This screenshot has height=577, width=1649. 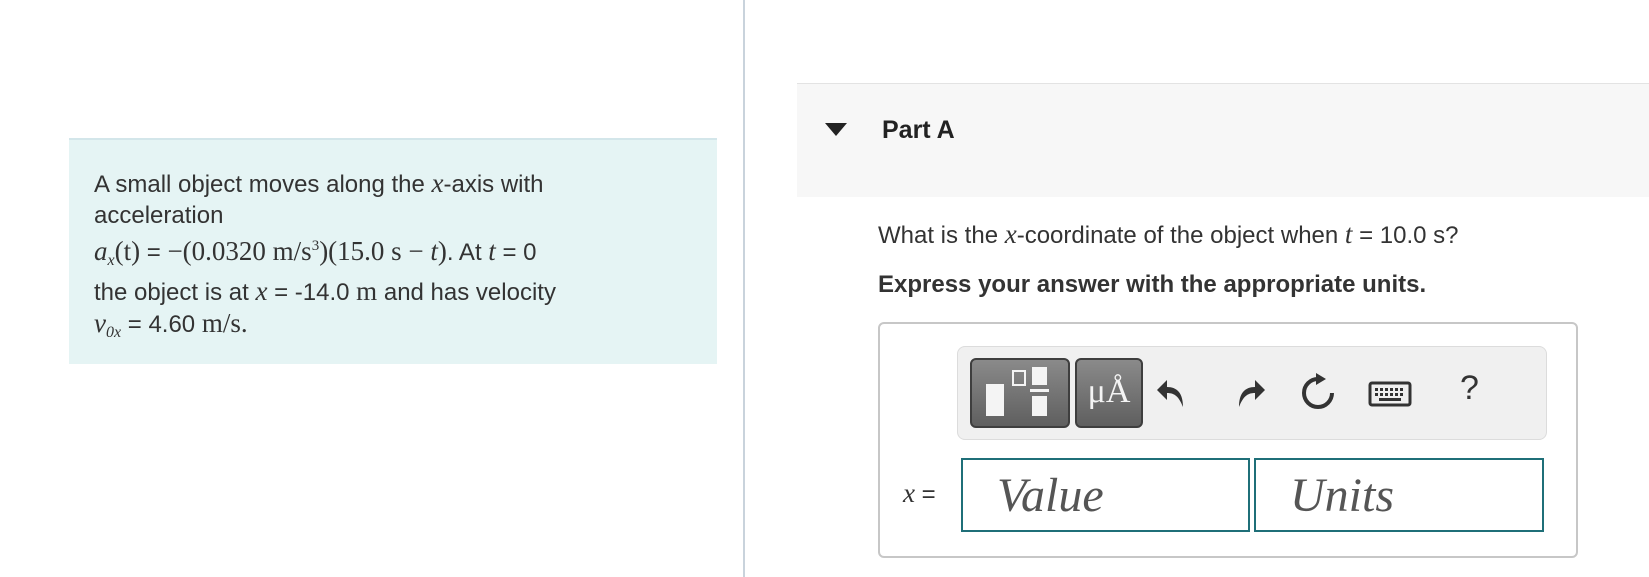 I want to click on acceleration-formula: ax(t), so click(x=117, y=252).